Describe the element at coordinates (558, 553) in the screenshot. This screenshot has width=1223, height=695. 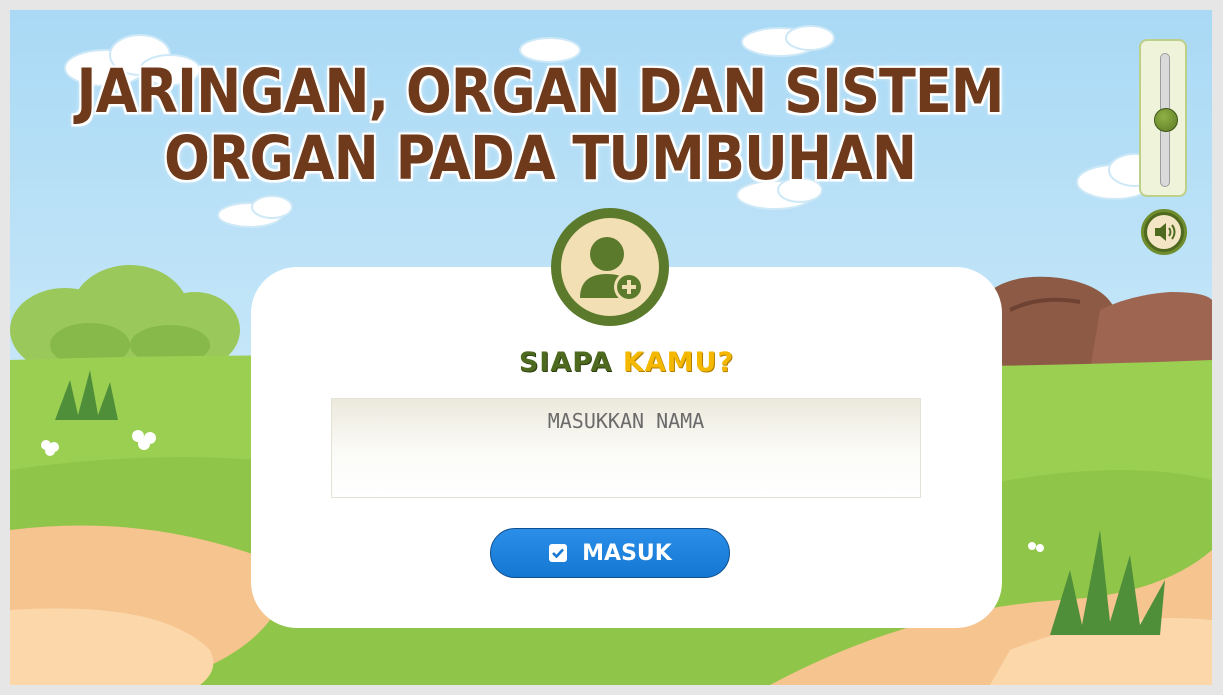
I see `check-square-icon` at that location.